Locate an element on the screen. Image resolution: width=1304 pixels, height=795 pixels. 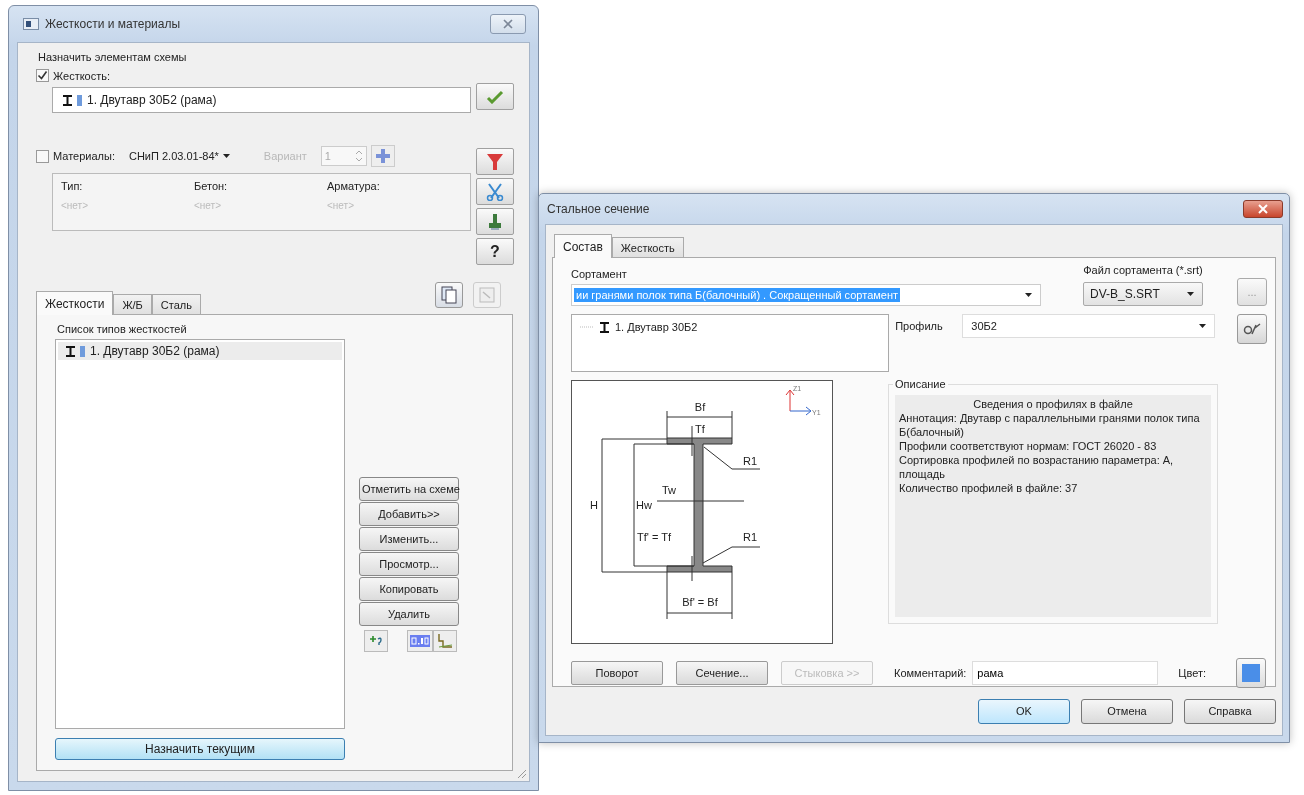
decimal-format-icon is located at coordinates (420, 641).